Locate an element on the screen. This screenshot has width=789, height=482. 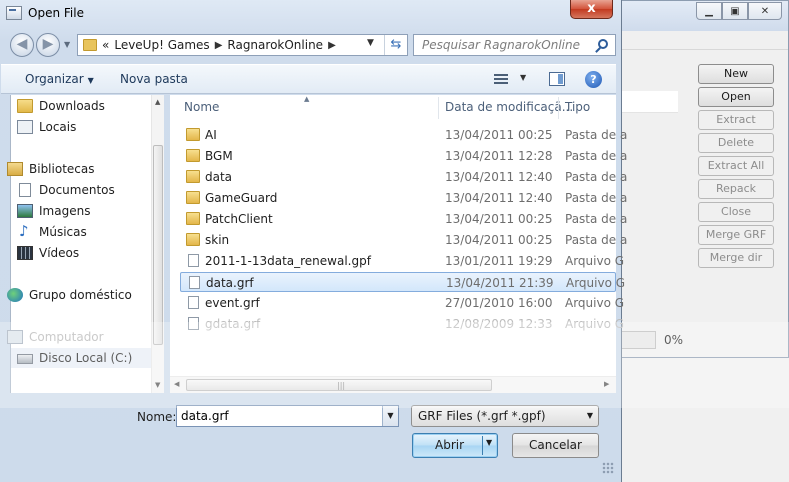
file-date: 13/04/2011 00:25 is located at coordinates (499, 240).